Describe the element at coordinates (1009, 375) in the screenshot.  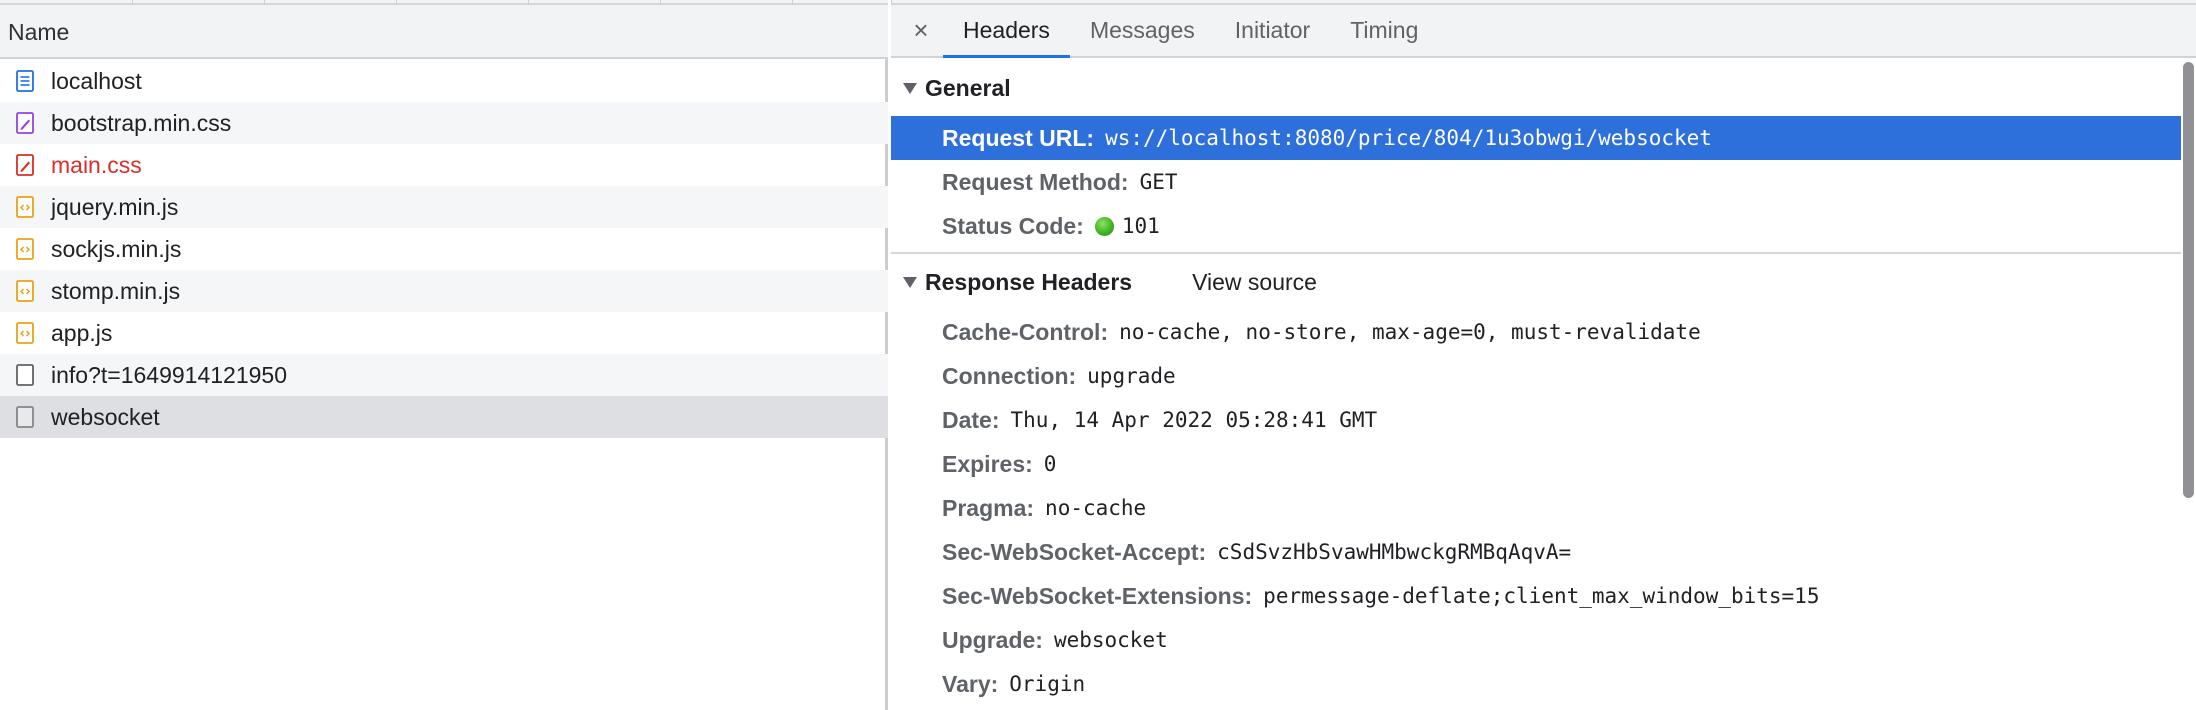
I see `header-name: Connection:` at that location.